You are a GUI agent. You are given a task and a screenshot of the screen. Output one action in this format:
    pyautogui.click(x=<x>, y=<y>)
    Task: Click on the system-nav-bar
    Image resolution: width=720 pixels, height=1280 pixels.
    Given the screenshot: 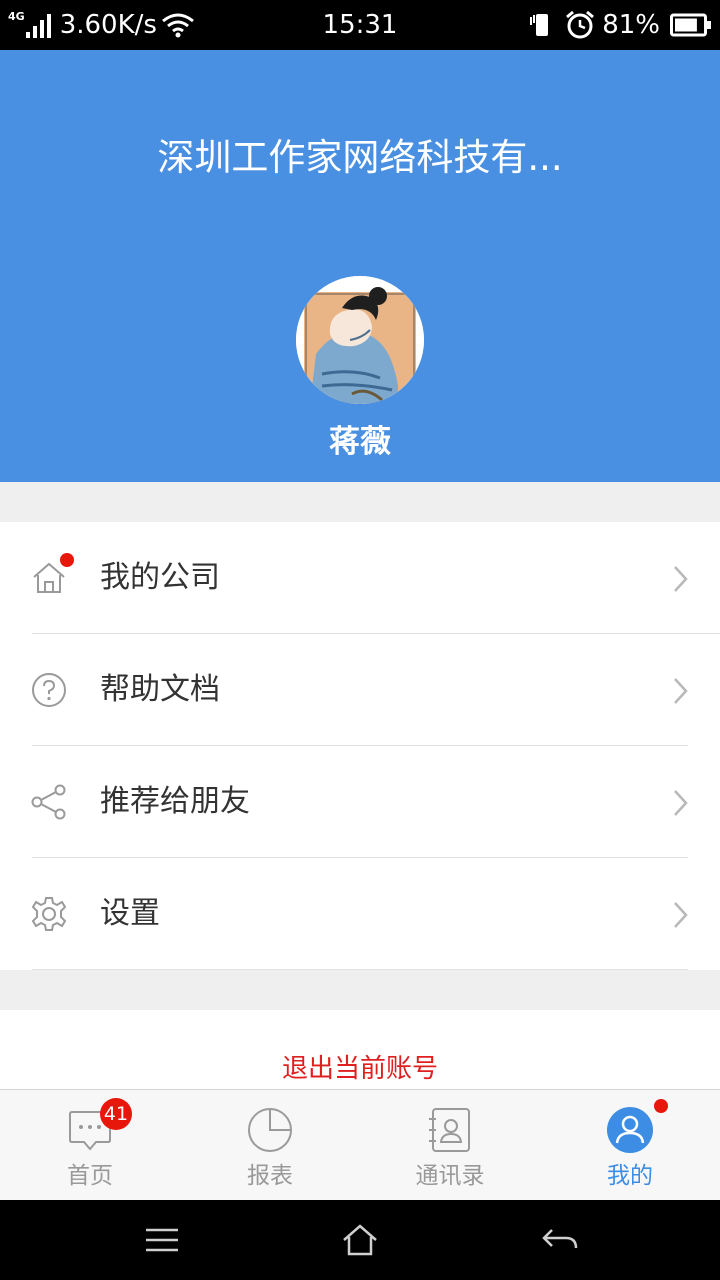 What is the action you would take?
    pyautogui.click(x=360, y=1240)
    